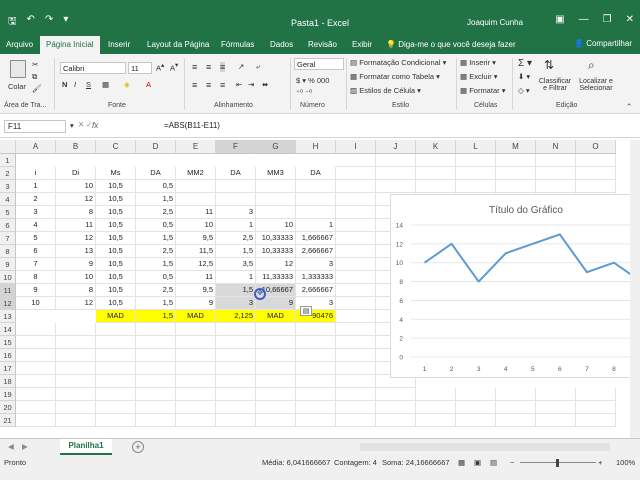 Image resolution: width=640 pixels, height=480 pixels. What do you see at coordinates (17, 86) in the screenshot?
I see `paste-button: Colar` at bounding box center [17, 86].